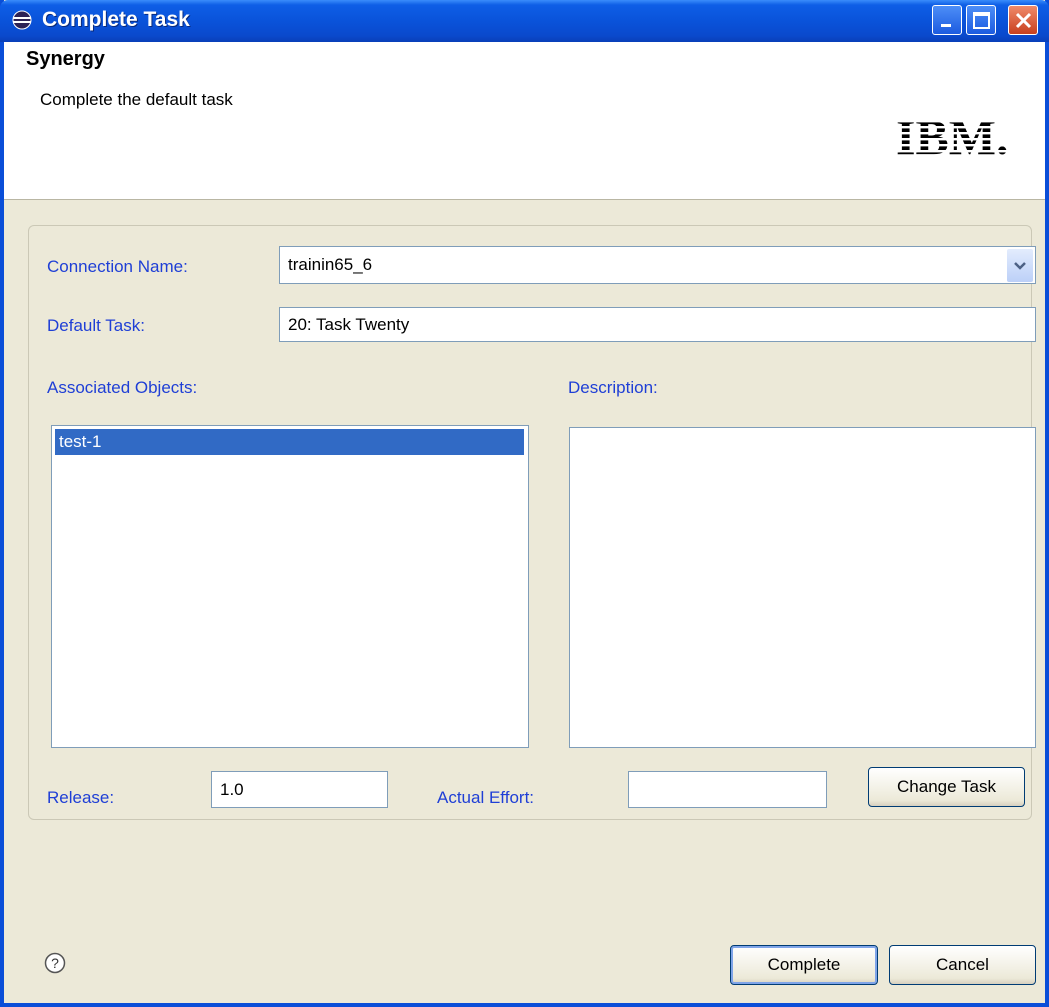 The image size is (1049, 1007). I want to click on maximize-icon, so click(981, 20).